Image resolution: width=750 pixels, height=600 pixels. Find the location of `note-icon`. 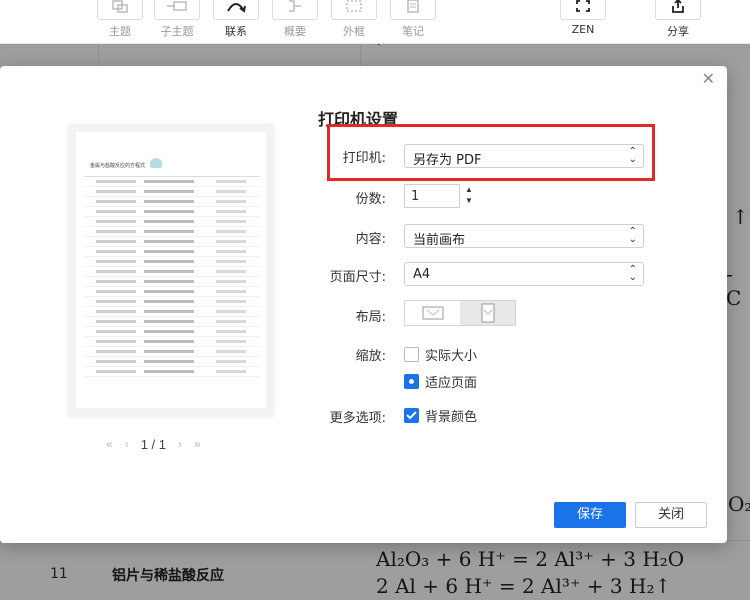

note-icon is located at coordinates (413, 10).